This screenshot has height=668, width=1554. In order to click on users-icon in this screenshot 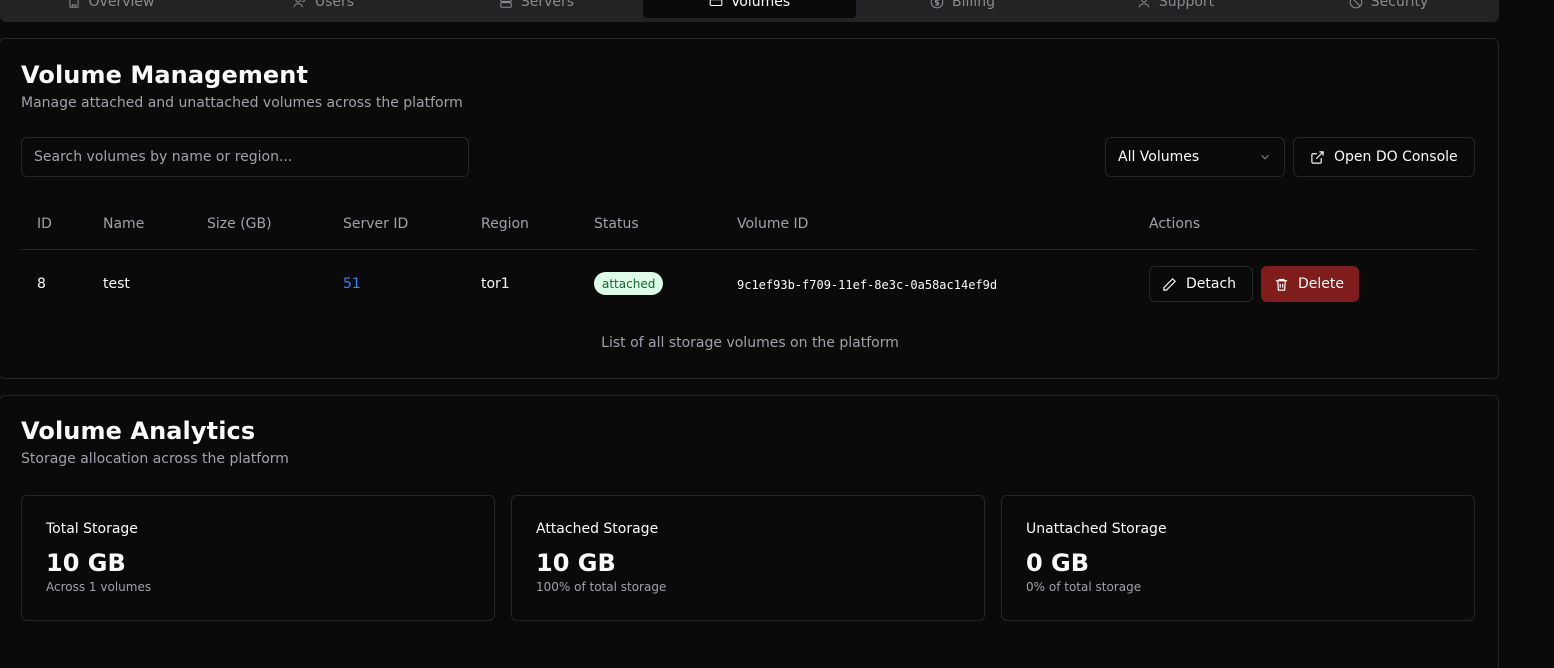, I will do `click(299, 4)`.